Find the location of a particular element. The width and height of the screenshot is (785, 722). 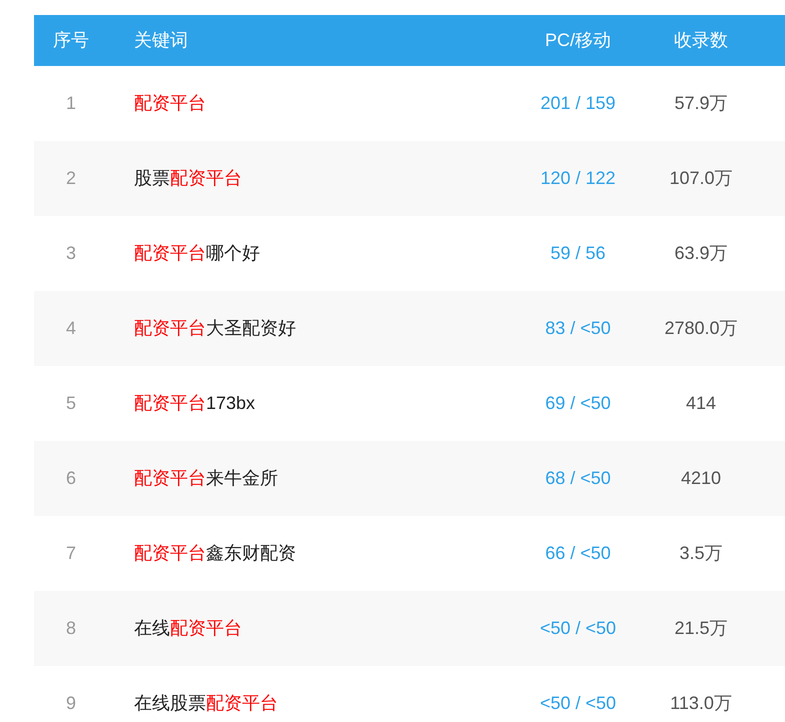

keyword-link: 配资平台来牛金所 is located at coordinates (206, 478).